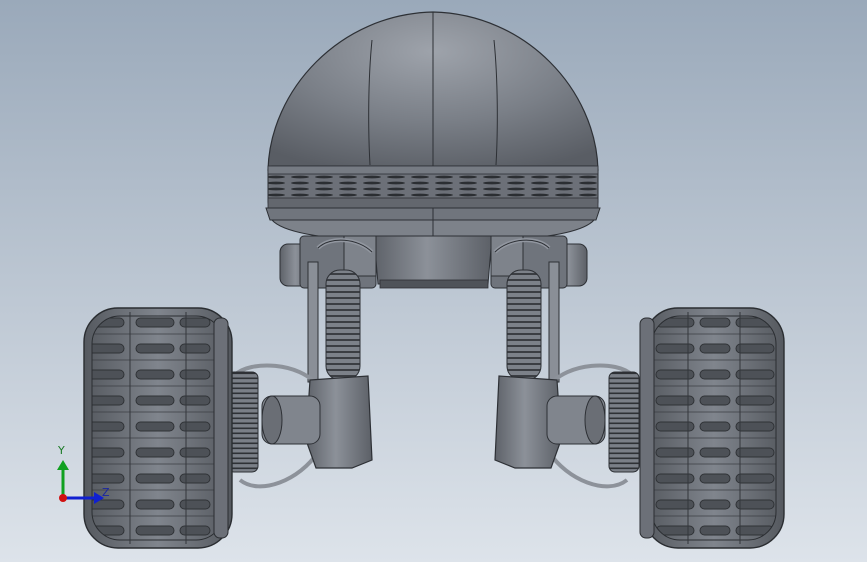 The image size is (867, 562). Describe the element at coordinates (712, 428) in the screenshot. I see `right-wheel` at that location.